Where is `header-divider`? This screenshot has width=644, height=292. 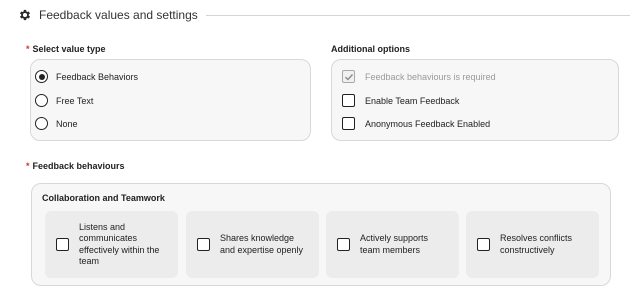 header-divider is located at coordinates (417, 15).